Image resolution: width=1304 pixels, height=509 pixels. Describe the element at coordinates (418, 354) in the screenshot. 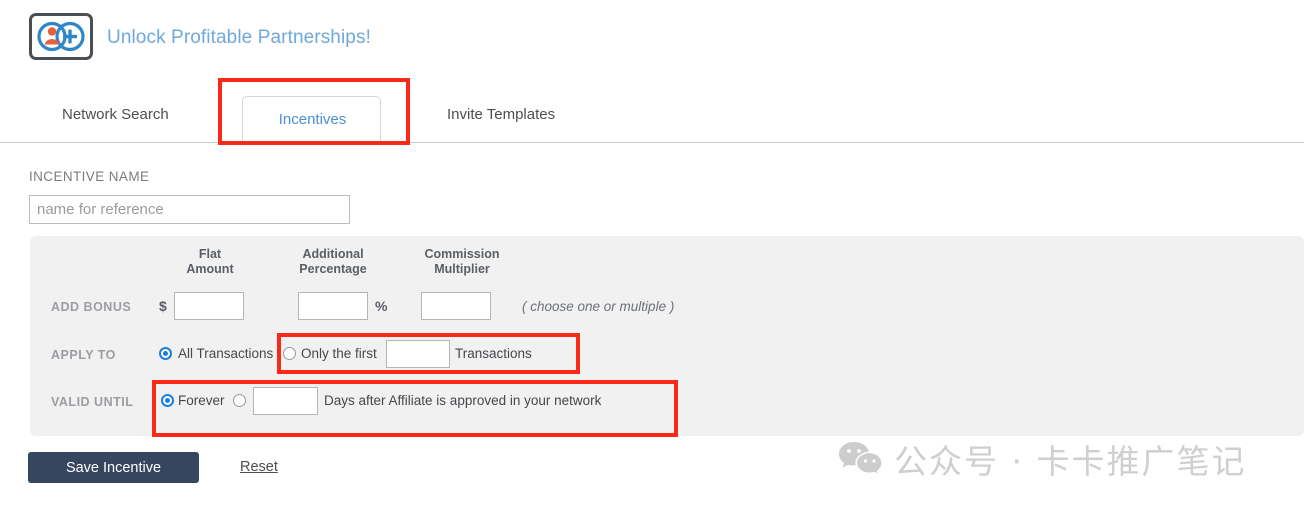

I see `first-transactions-count-input` at that location.